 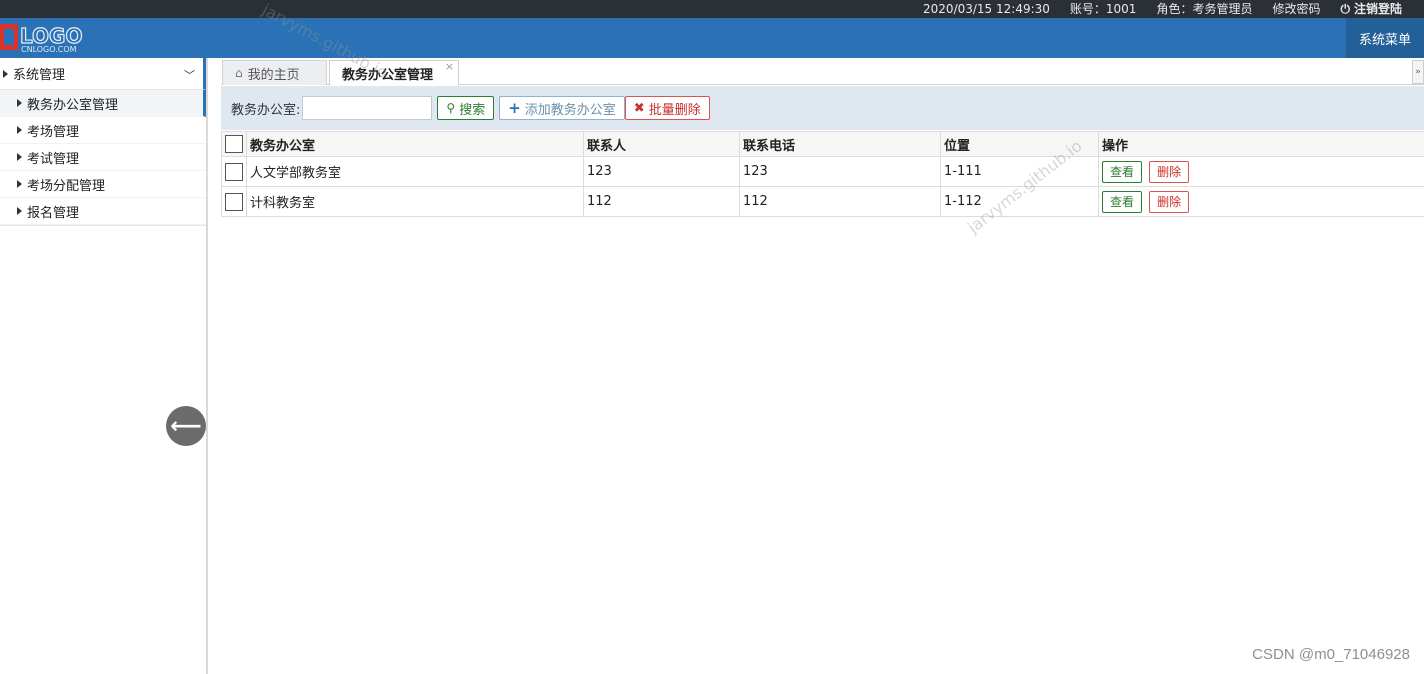 I want to click on batch-delete-button: ✖ 批量删除, so click(x=667, y=108).